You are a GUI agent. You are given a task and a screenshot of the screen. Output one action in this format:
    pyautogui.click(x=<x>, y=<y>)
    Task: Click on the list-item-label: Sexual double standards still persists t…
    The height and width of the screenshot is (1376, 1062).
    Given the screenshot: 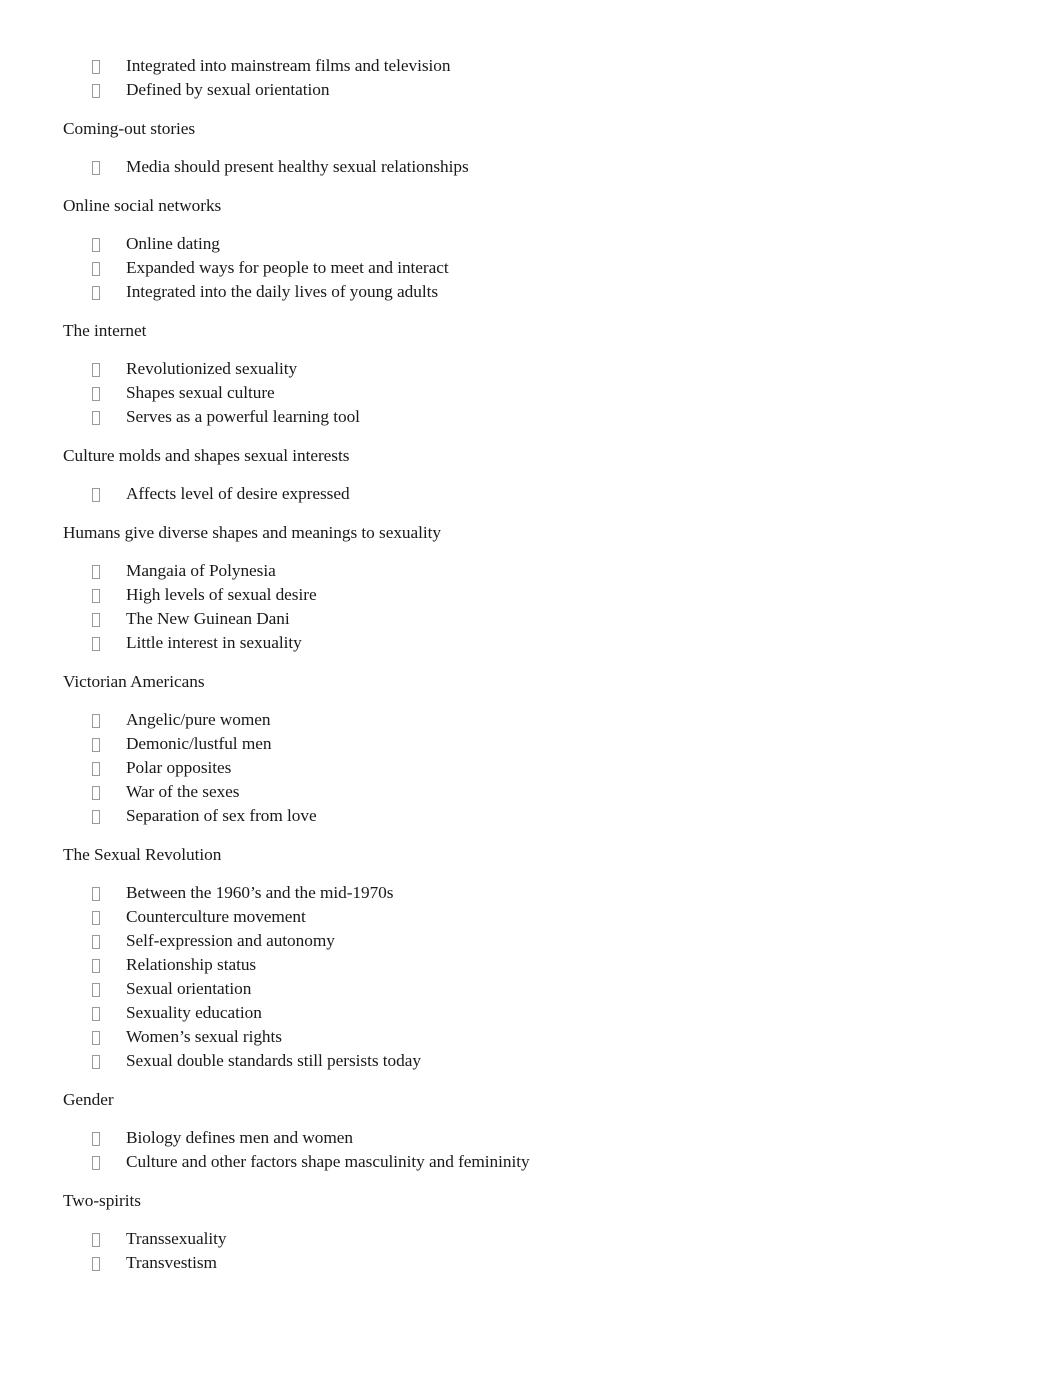 What is the action you would take?
    pyautogui.click(x=273, y=1060)
    